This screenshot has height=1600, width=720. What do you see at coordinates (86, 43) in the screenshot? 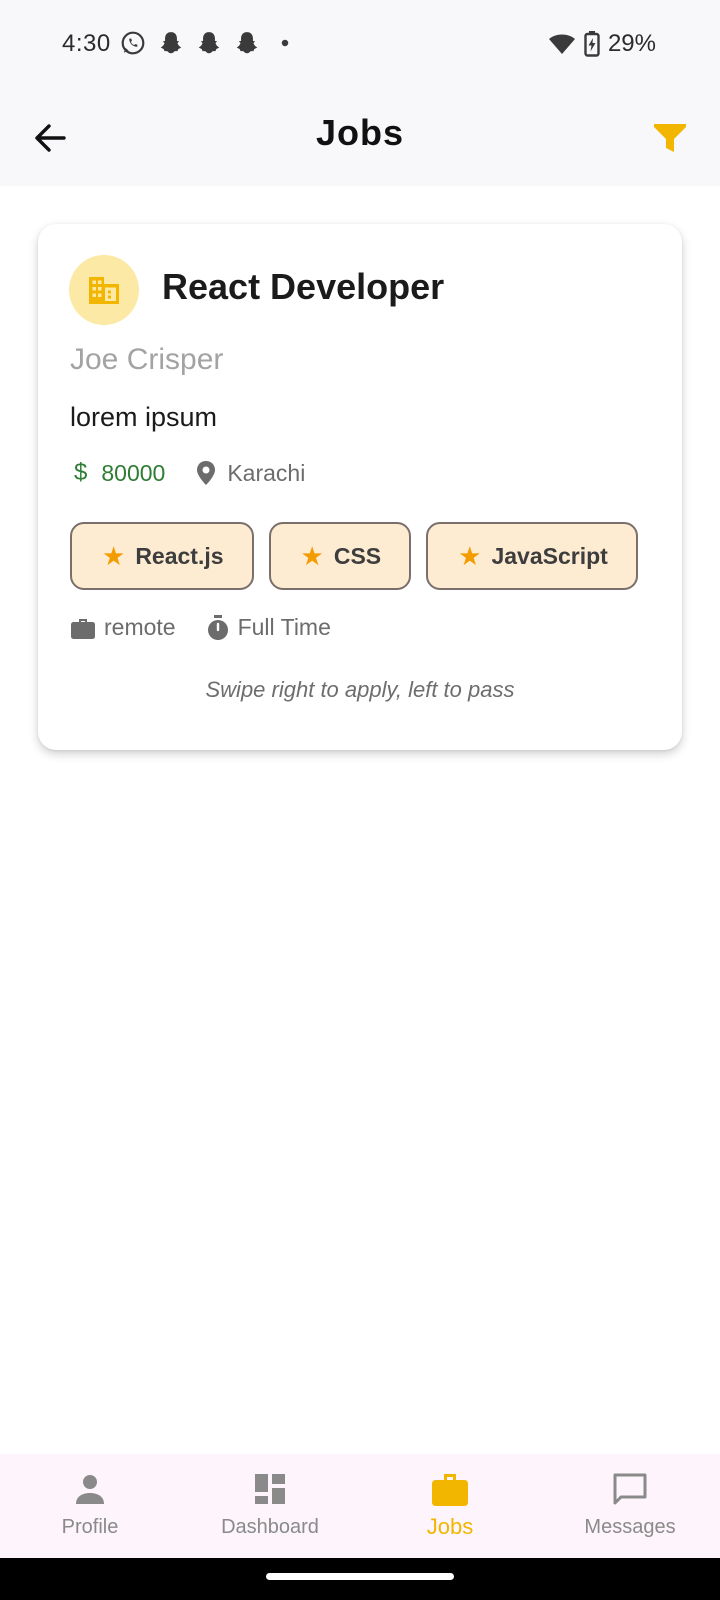
I see `status-time: 4:30` at bounding box center [86, 43].